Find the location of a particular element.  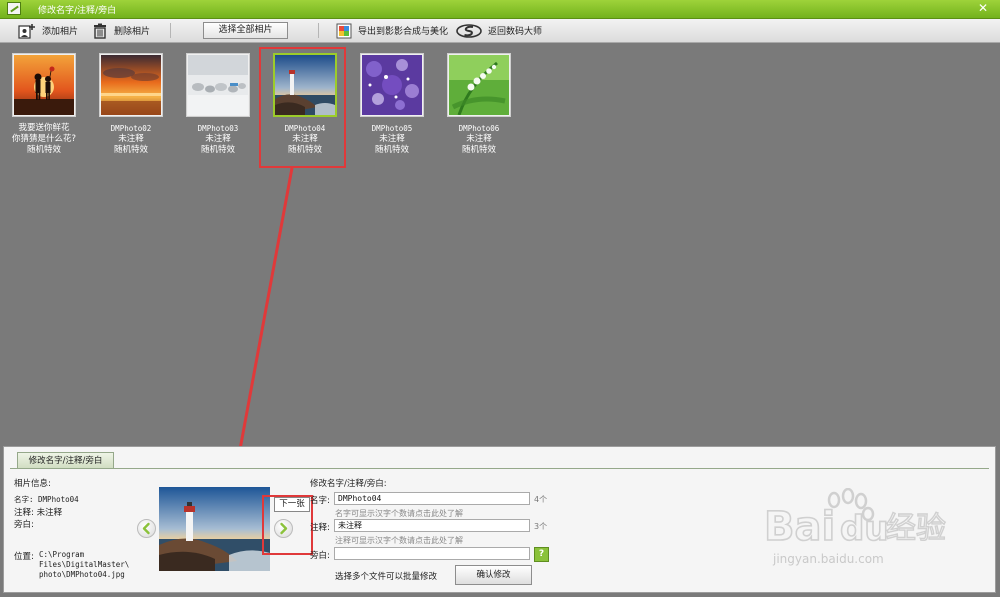

location-path-line: Files\DigitalMaster\ is located at coordinates (84, 564).